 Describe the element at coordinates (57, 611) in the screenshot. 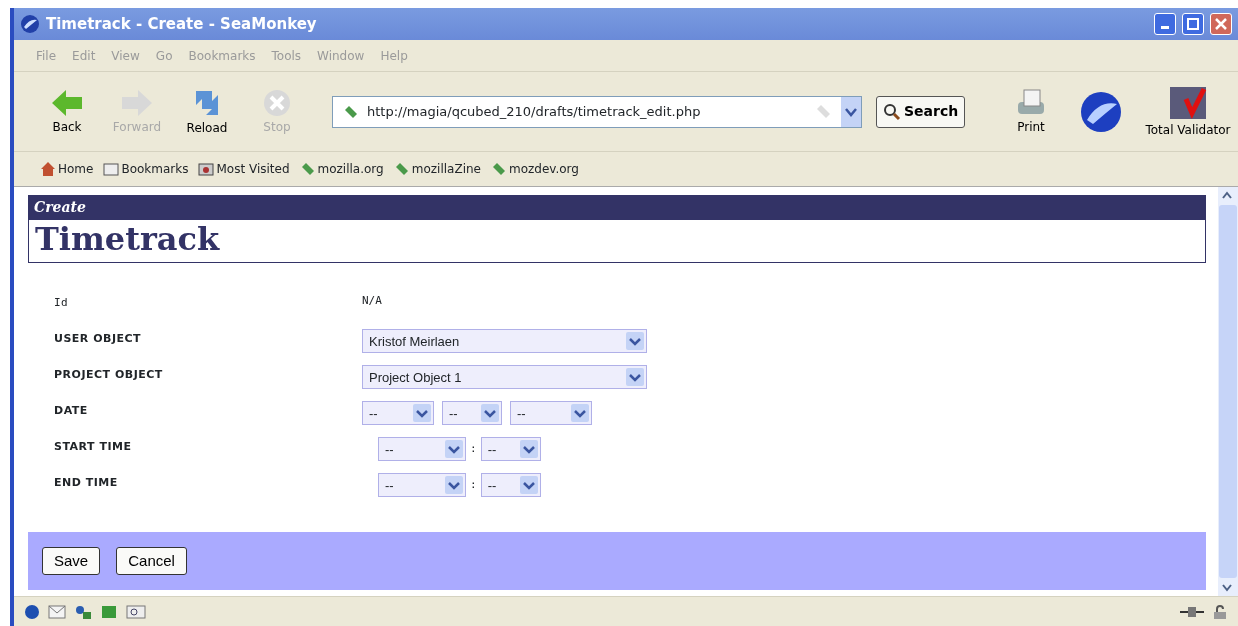

I see `mail-icon` at that location.